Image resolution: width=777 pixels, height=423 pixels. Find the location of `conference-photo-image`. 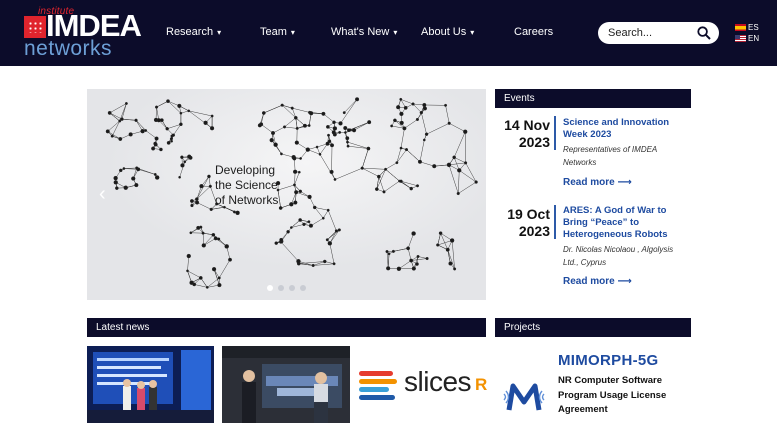

conference-photo-image is located at coordinates (286, 384).